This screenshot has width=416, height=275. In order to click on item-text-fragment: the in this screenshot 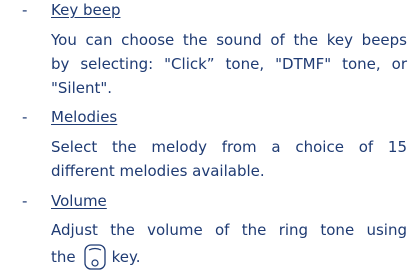, I will do `click(63, 257)`.